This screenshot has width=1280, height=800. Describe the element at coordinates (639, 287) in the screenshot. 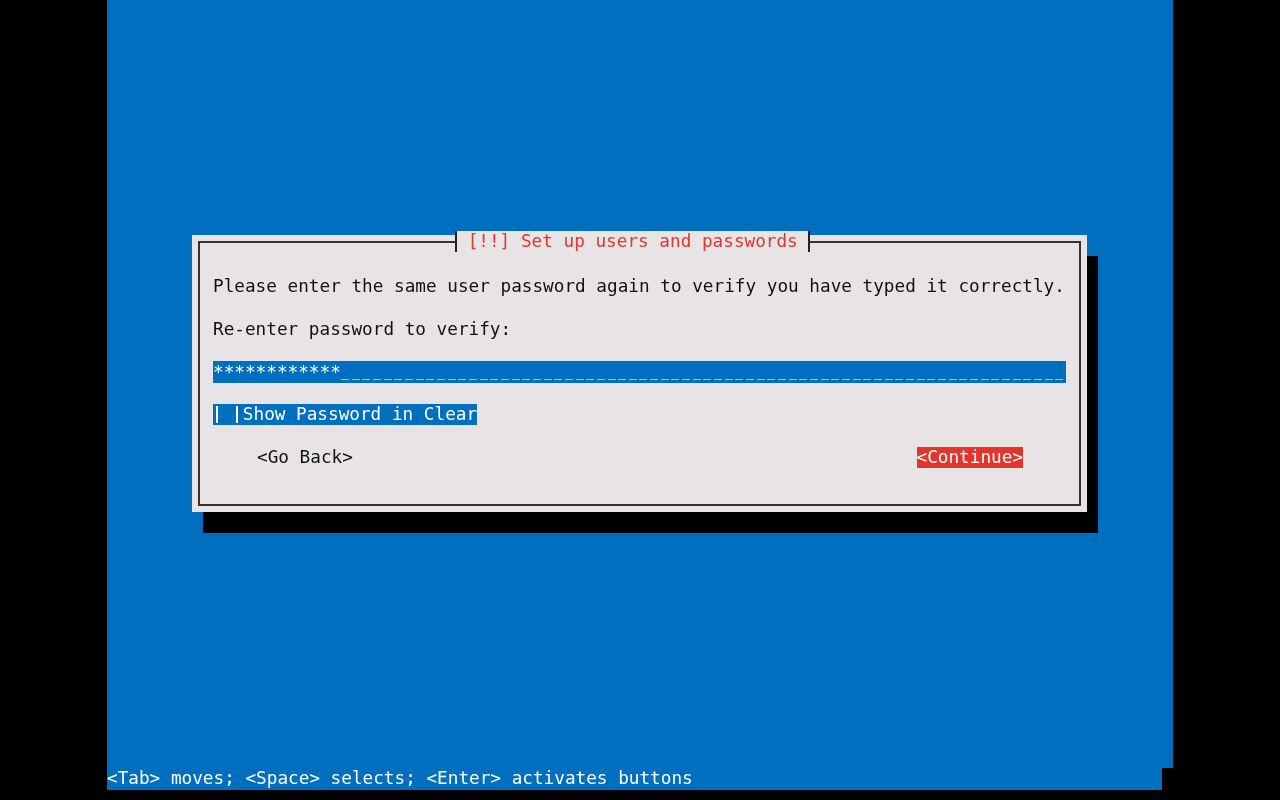

I see `instruction-text: Please enter the same user password again to verify you have typed it correctly.` at that location.